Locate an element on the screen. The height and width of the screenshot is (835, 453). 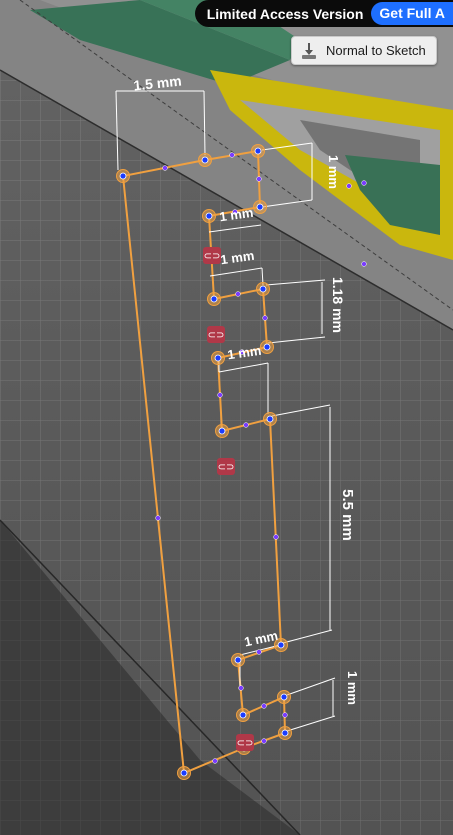
dim-bottom-tab-height: 1 mm is located at coordinates (352, 688).